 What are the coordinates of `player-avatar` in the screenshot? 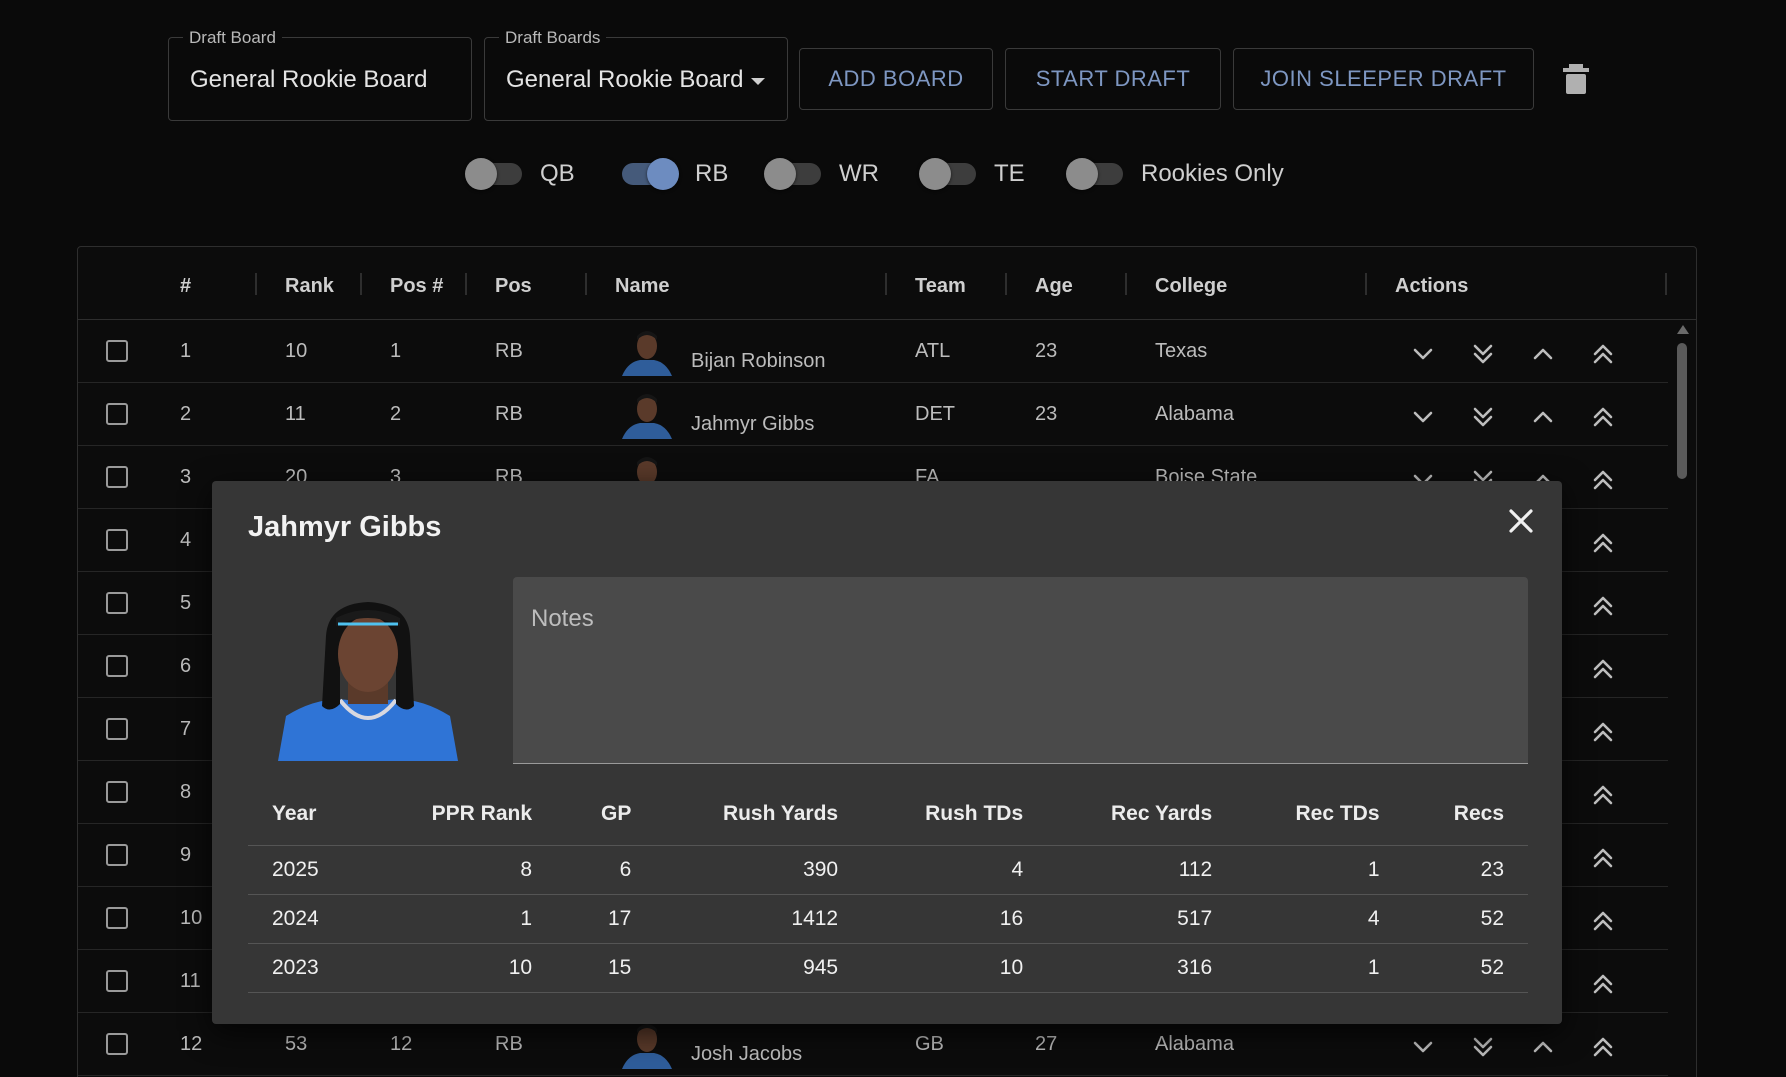 It's located at (647, 416).